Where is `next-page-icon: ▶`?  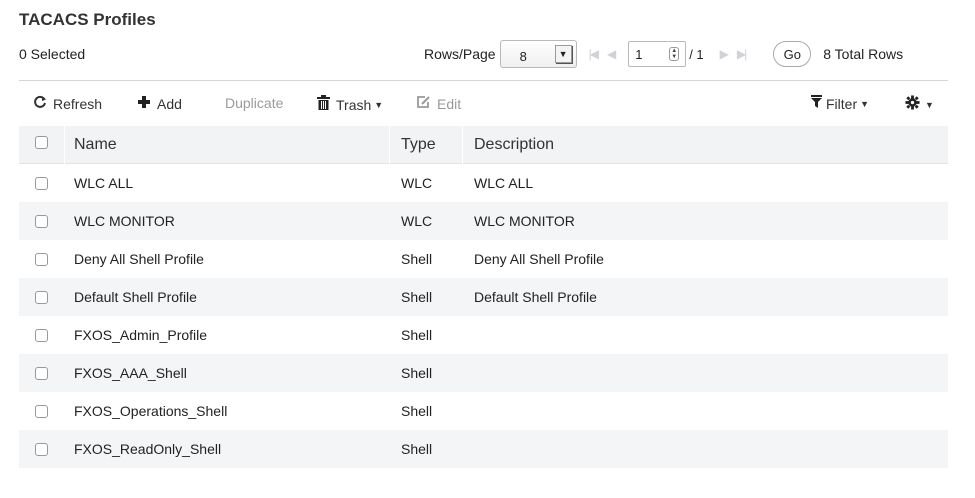
next-page-icon: ▶ is located at coordinates (724, 54).